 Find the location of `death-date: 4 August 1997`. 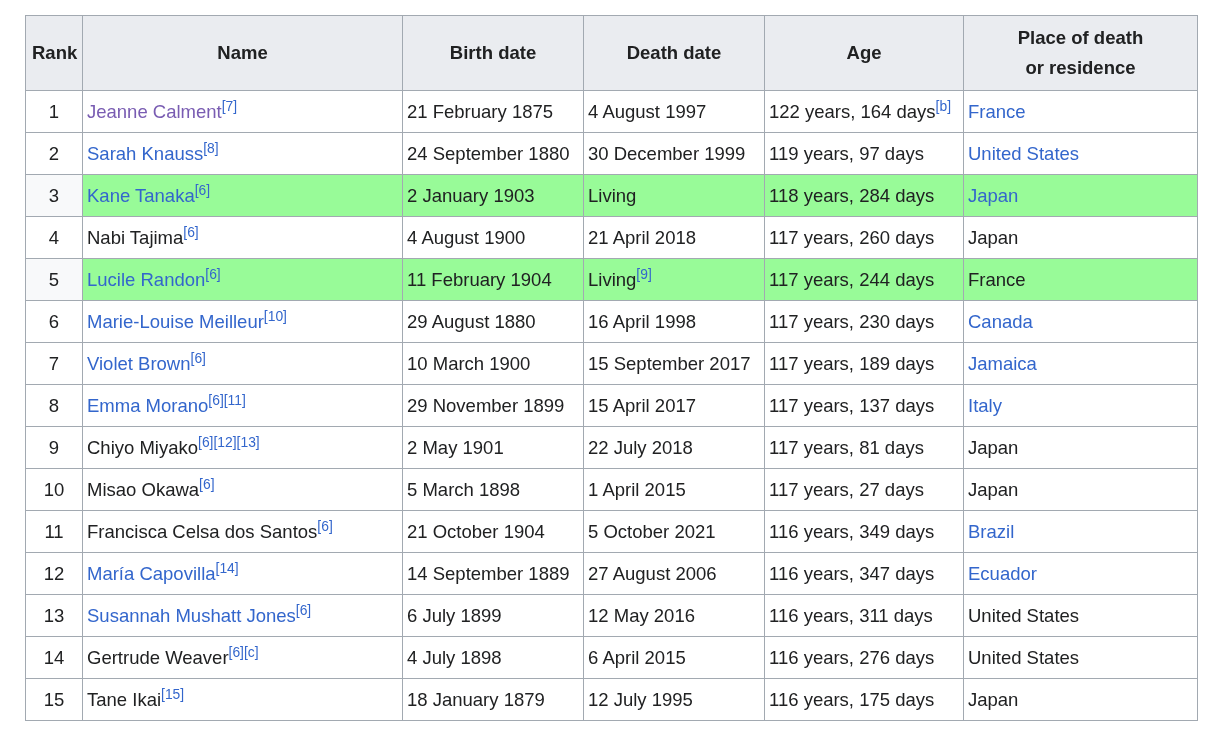

death-date: 4 August 1997 is located at coordinates (647, 111).